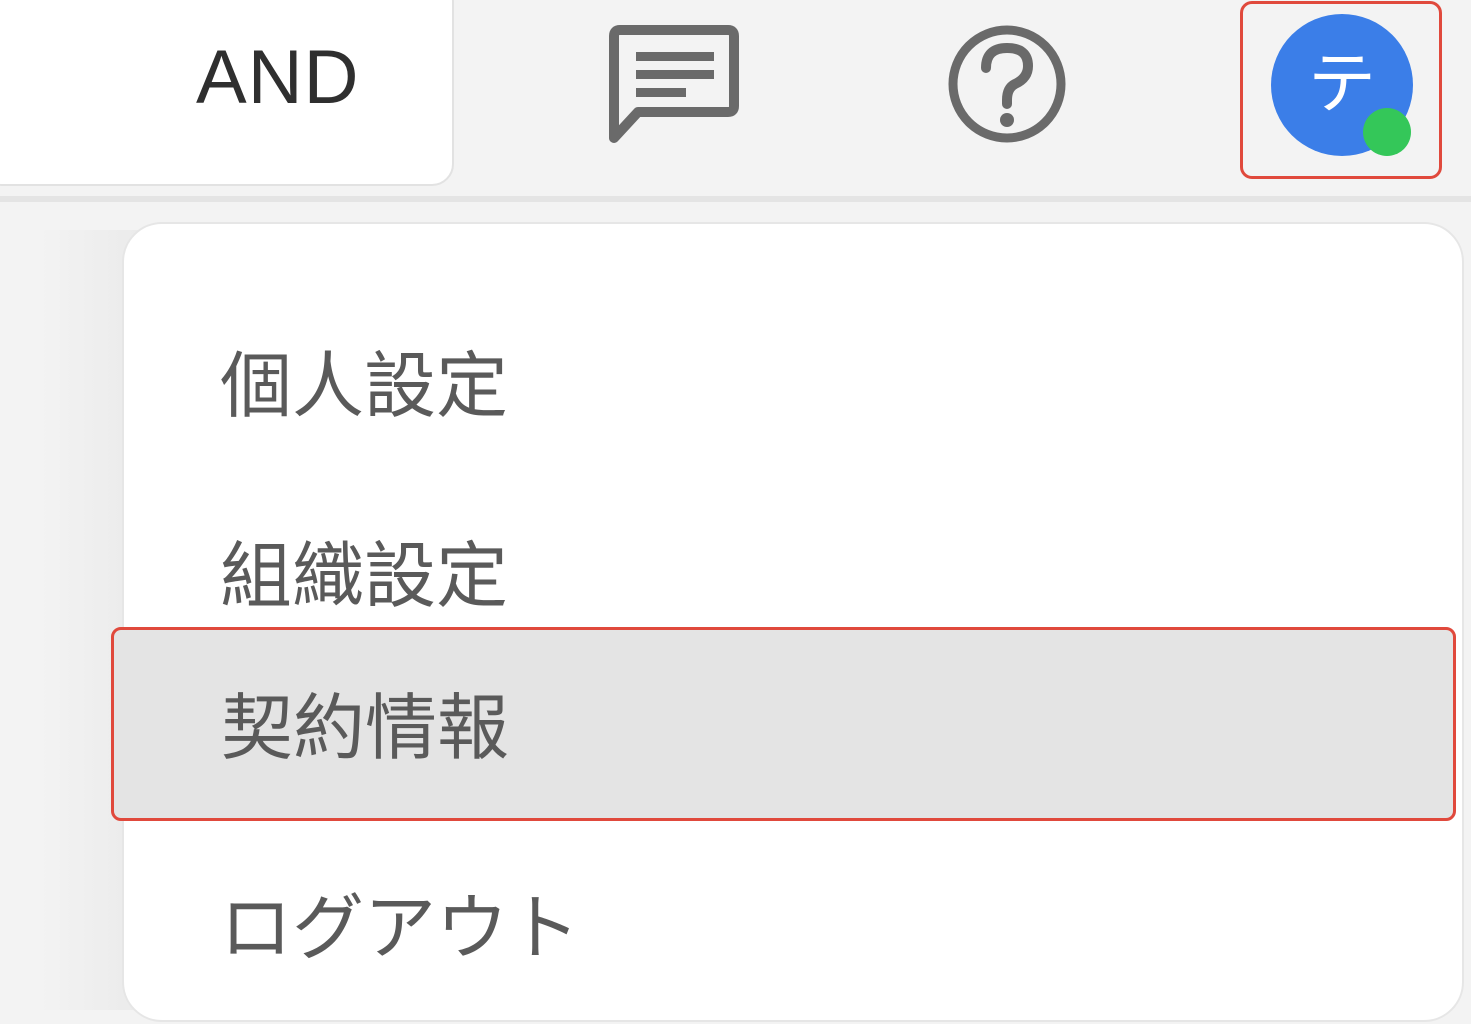  What do you see at coordinates (365, 728) in the screenshot?
I see `menu-item-label: 契約情報` at bounding box center [365, 728].